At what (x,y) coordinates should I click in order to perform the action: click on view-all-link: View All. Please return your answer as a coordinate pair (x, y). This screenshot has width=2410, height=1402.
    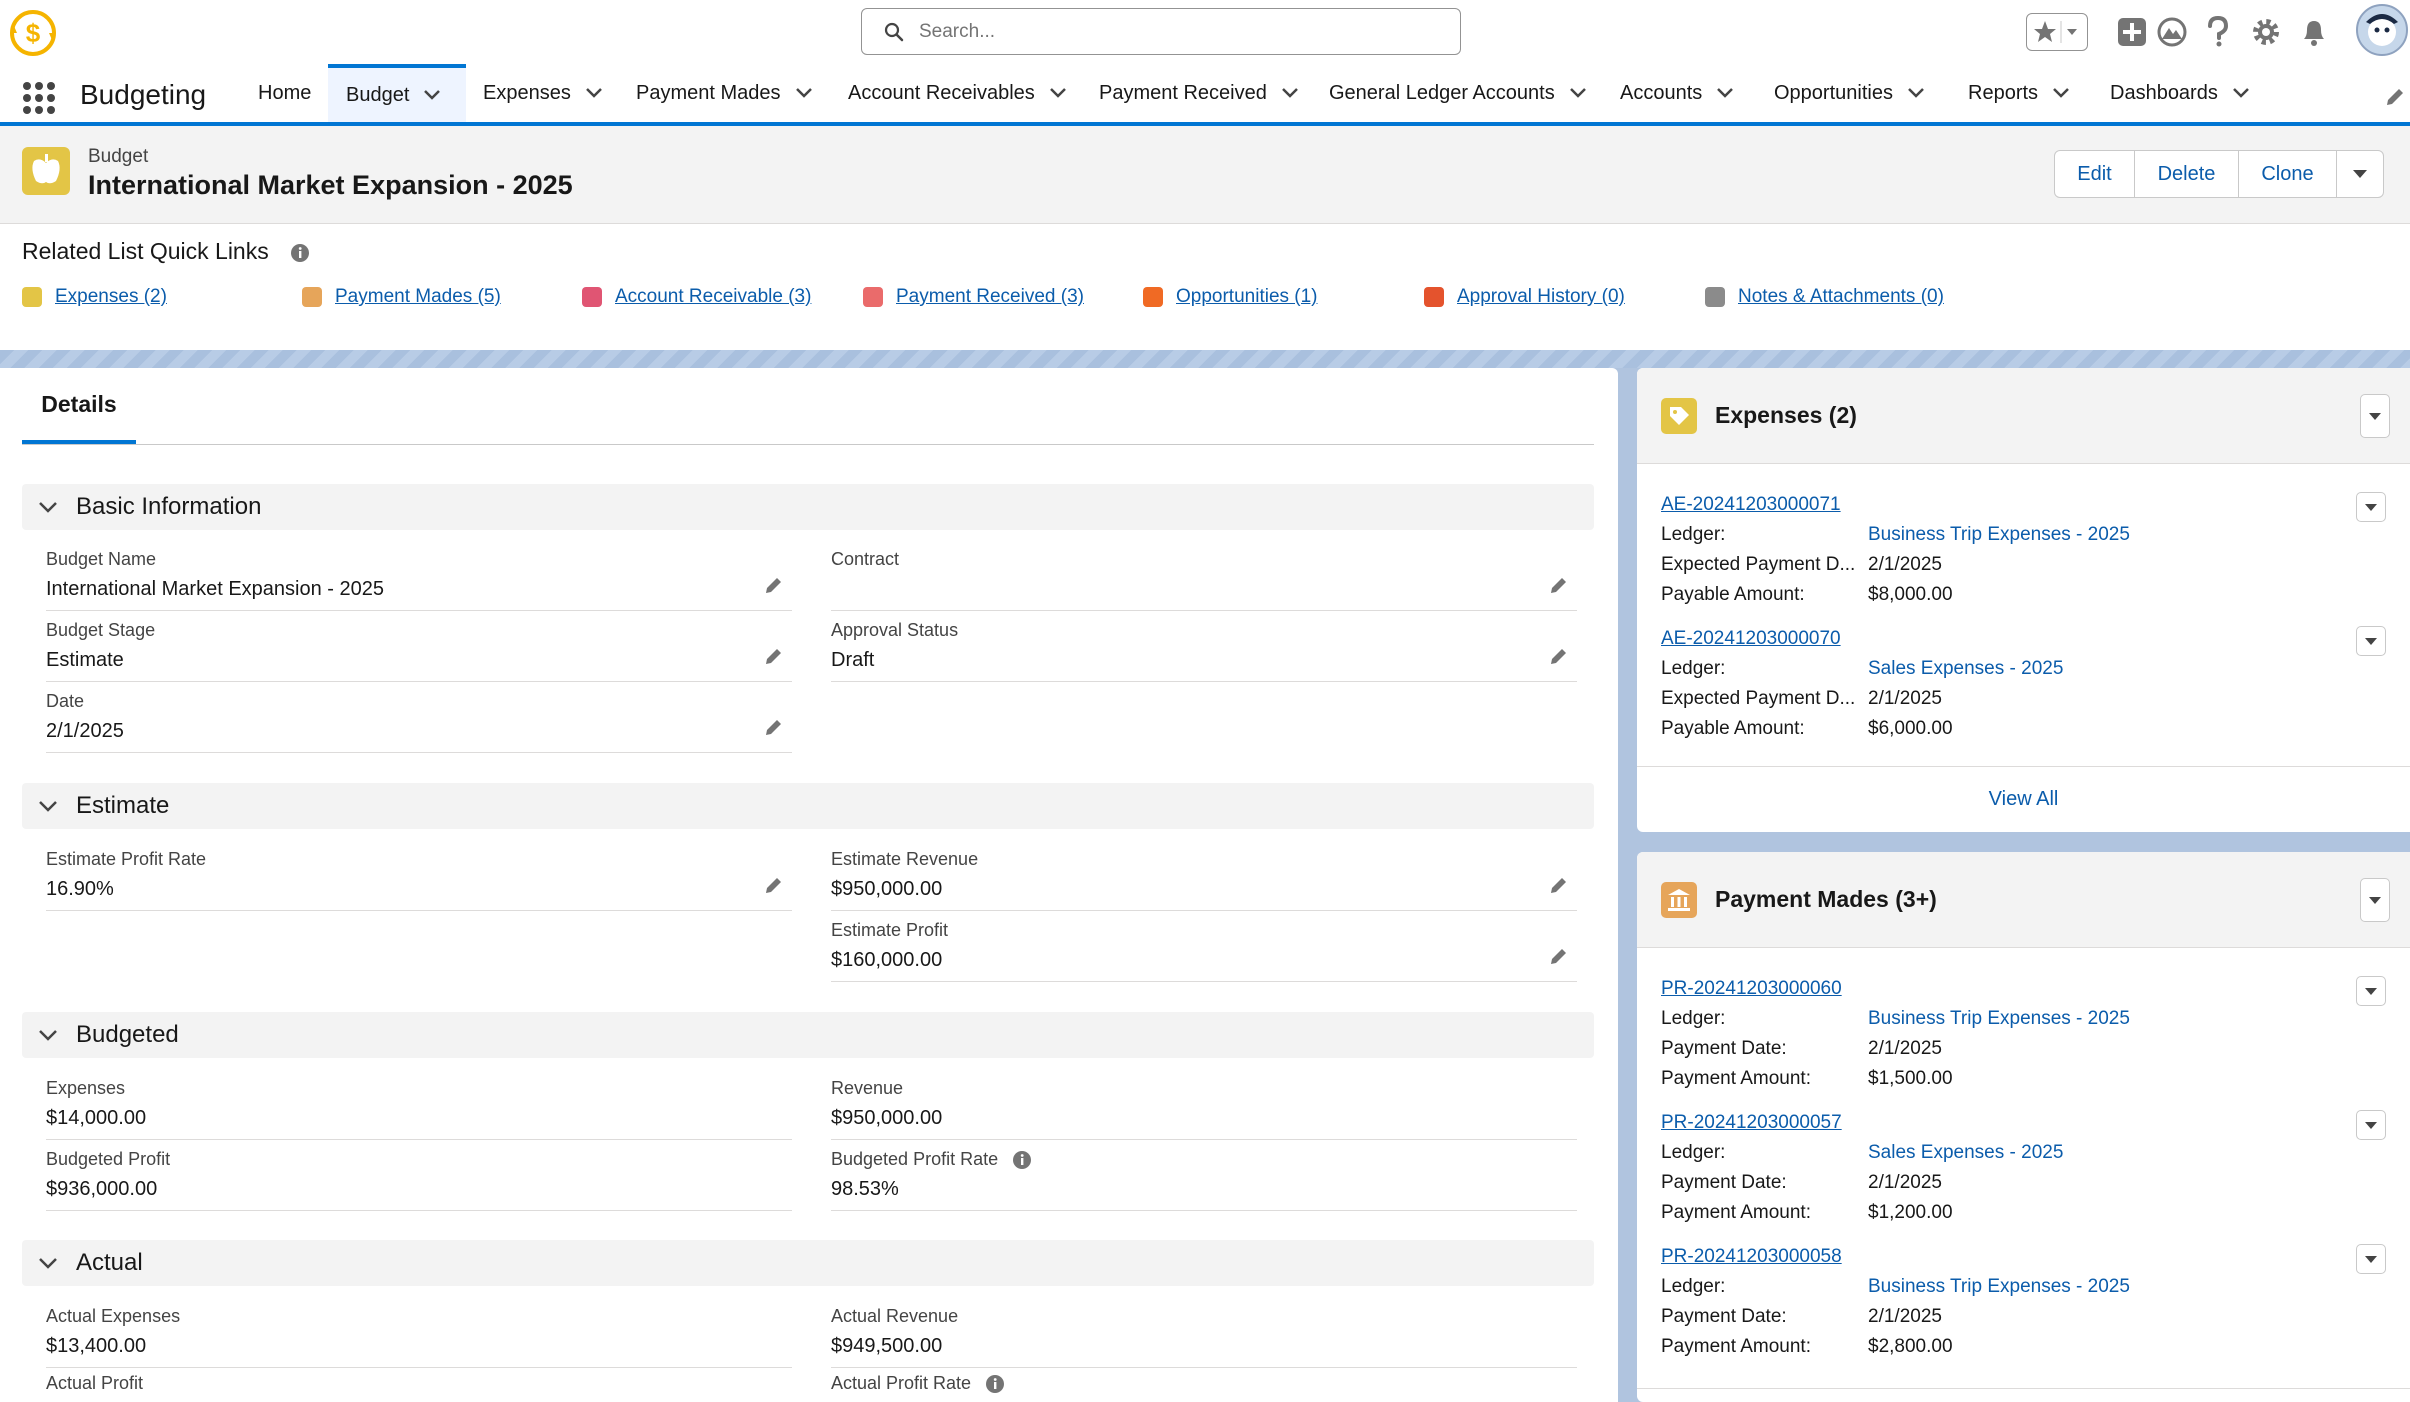
    Looking at the image, I should click on (2023, 799).